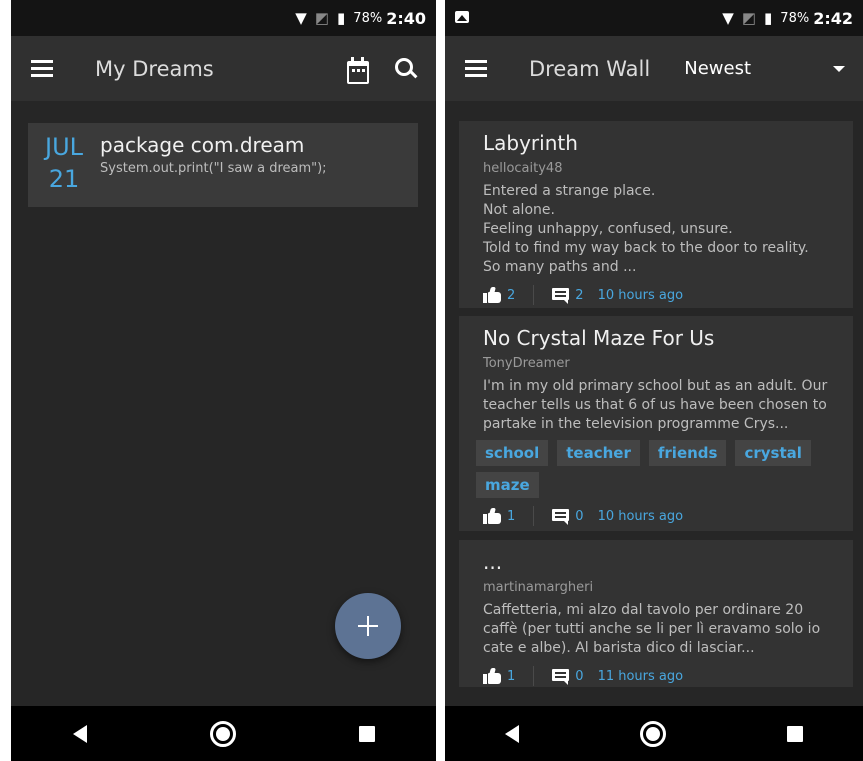 The image size is (863, 761). I want to click on comment-count: 2, so click(579, 295).